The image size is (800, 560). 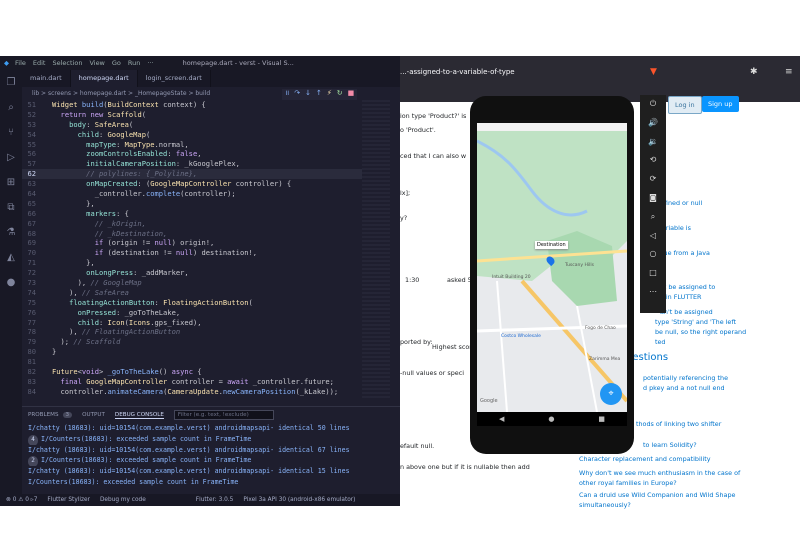 What do you see at coordinates (192, 263) in the screenshot?
I see `code-line: 71 },` at bounding box center [192, 263].